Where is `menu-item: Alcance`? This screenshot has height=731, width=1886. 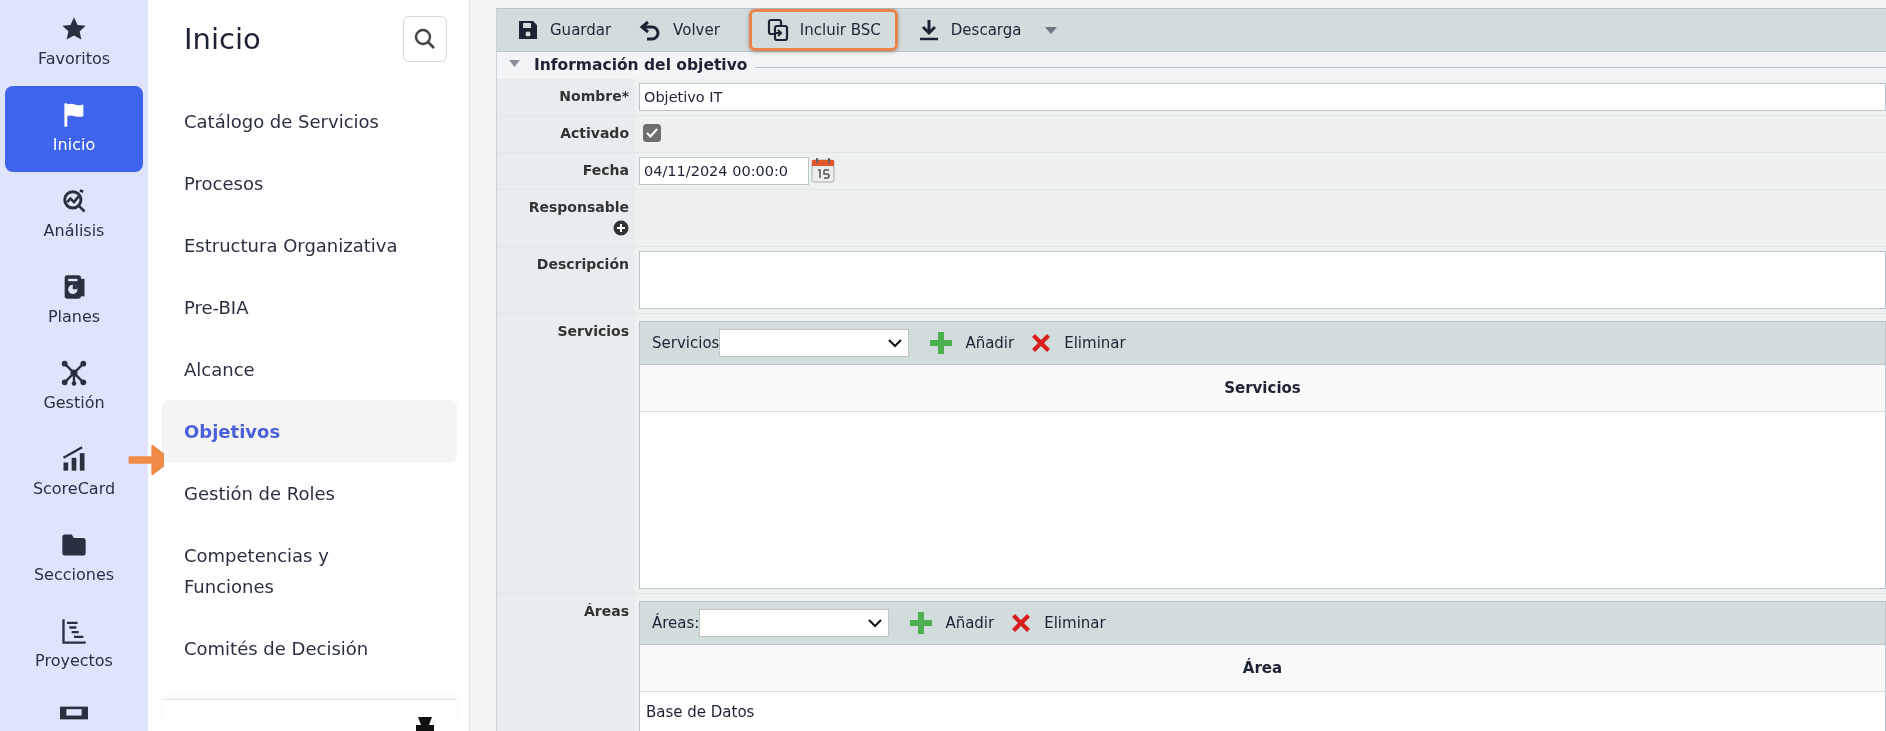 menu-item: Alcance is located at coordinates (309, 369).